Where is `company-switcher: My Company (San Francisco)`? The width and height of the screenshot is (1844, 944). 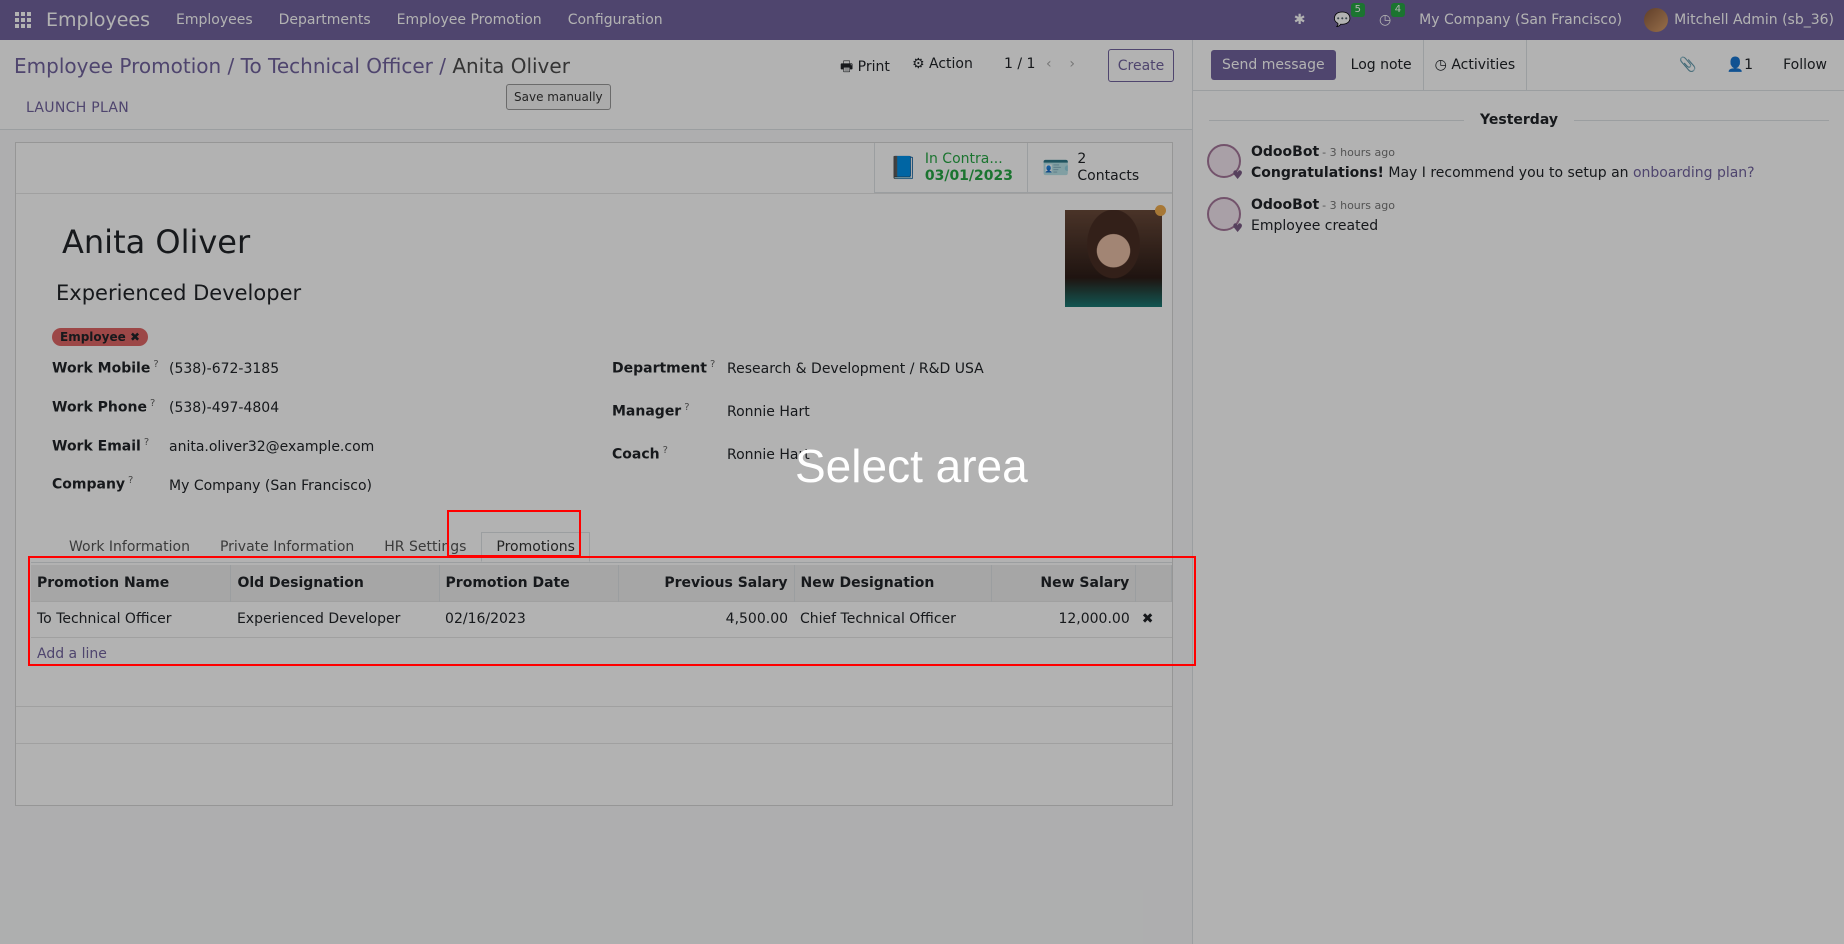 company-switcher: My Company (San Francisco) is located at coordinates (1520, 20).